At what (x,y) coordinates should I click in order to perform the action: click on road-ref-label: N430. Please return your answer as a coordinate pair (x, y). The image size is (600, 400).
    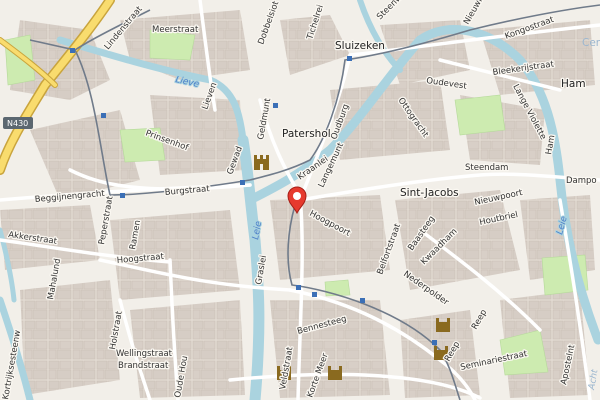
    Looking at the image, I should click on (17, 123).